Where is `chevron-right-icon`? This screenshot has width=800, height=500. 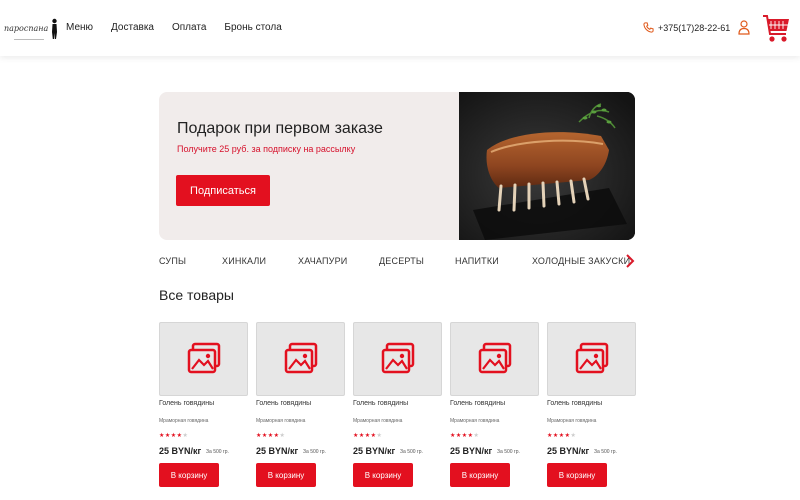
chevron-right-icon is located at coordinates (630, 261).